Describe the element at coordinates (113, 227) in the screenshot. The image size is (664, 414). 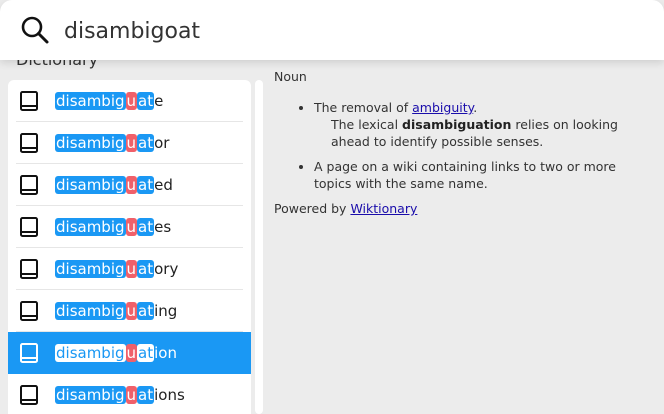
I see `result-word: disambig u ates` at that location.